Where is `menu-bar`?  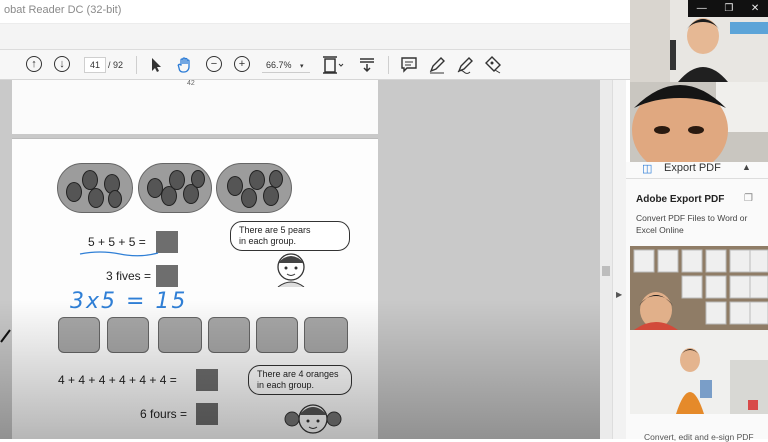 menu-bar is located at coordinates (315, 37).